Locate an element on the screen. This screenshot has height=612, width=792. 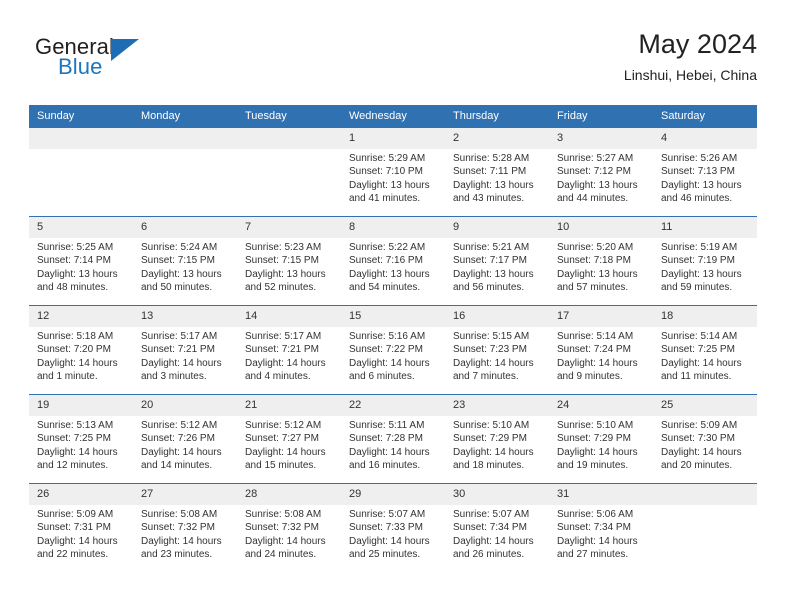
day-number: 26 is located at coordinates (81, 494).